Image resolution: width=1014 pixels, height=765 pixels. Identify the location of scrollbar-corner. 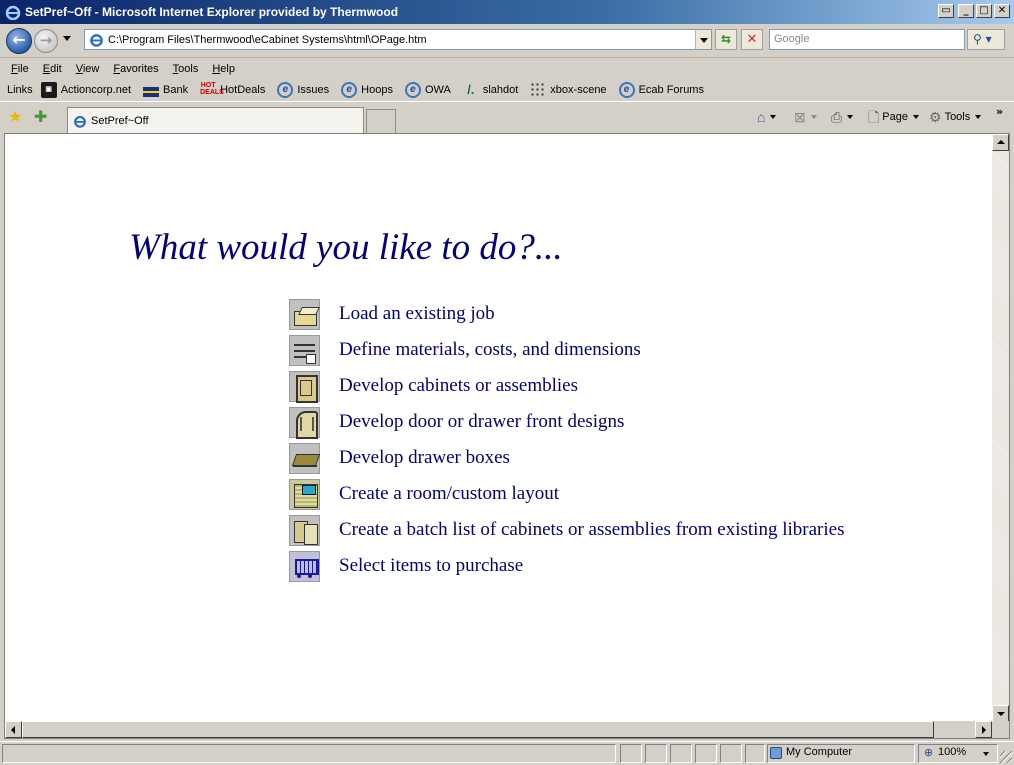
(1000, 729).